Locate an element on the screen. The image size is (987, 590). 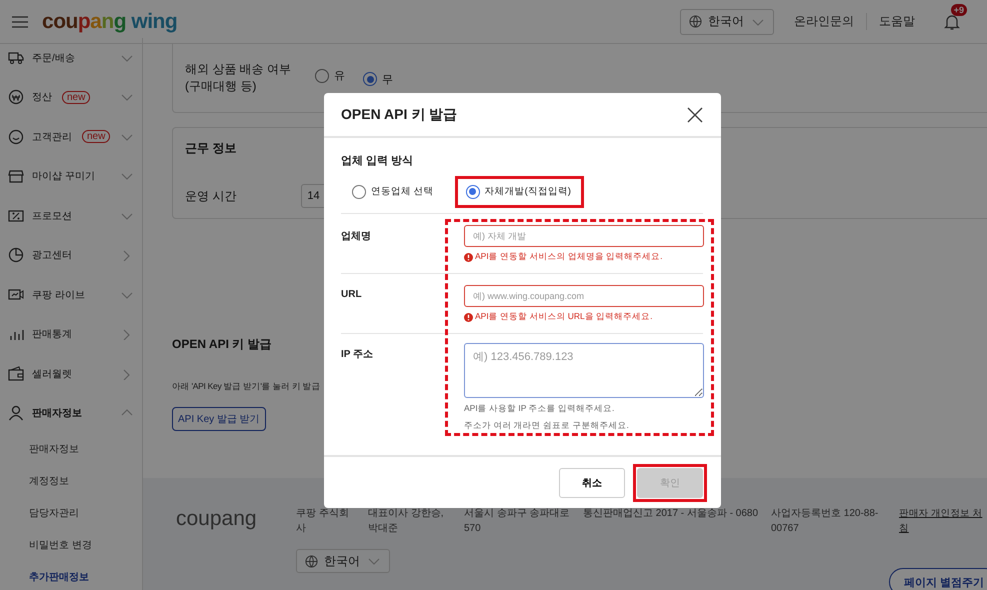
sidebar-subitem: 비밀번호 변경 is located at coordinates (46, 545).